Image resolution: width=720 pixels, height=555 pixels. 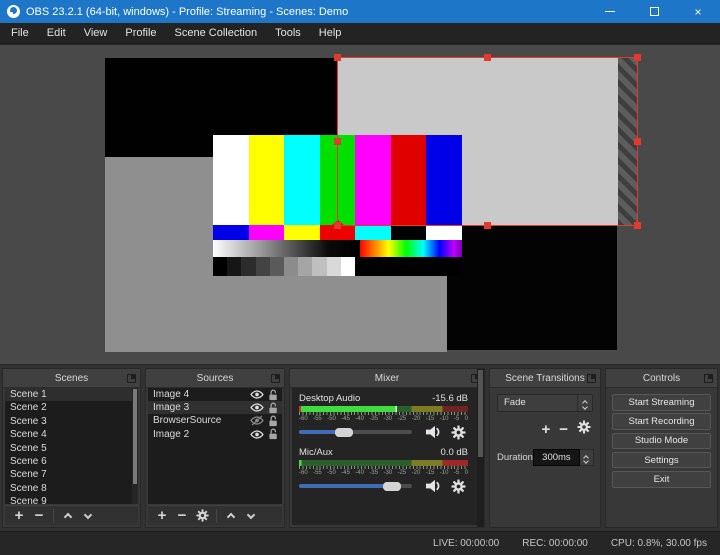 I want to click on exit-button: Exit, so click(x=661, y=479).